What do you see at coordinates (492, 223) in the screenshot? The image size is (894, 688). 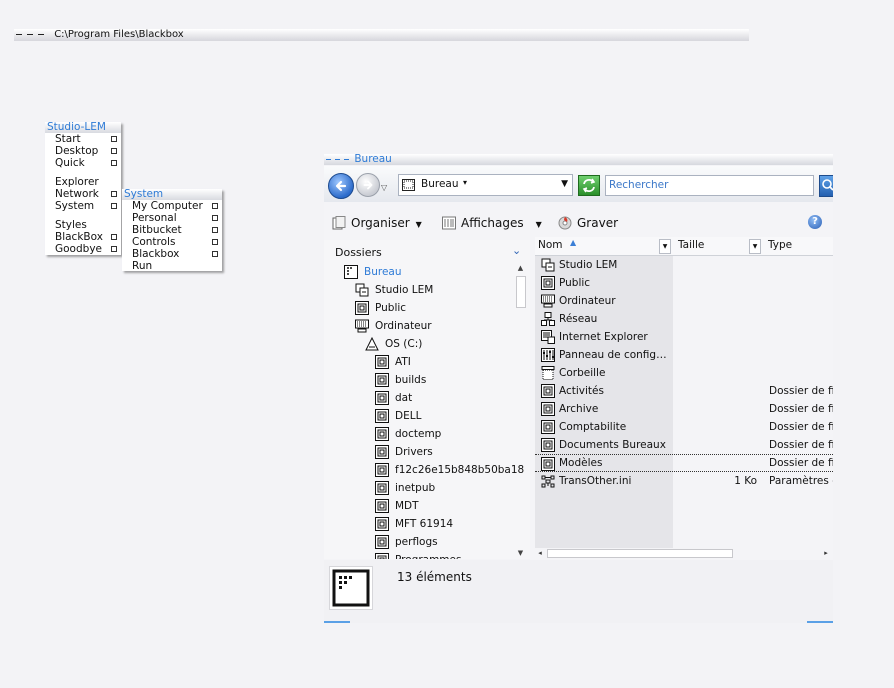 I see `views-button: Affichages ▼` at bounding box center [492, 223].